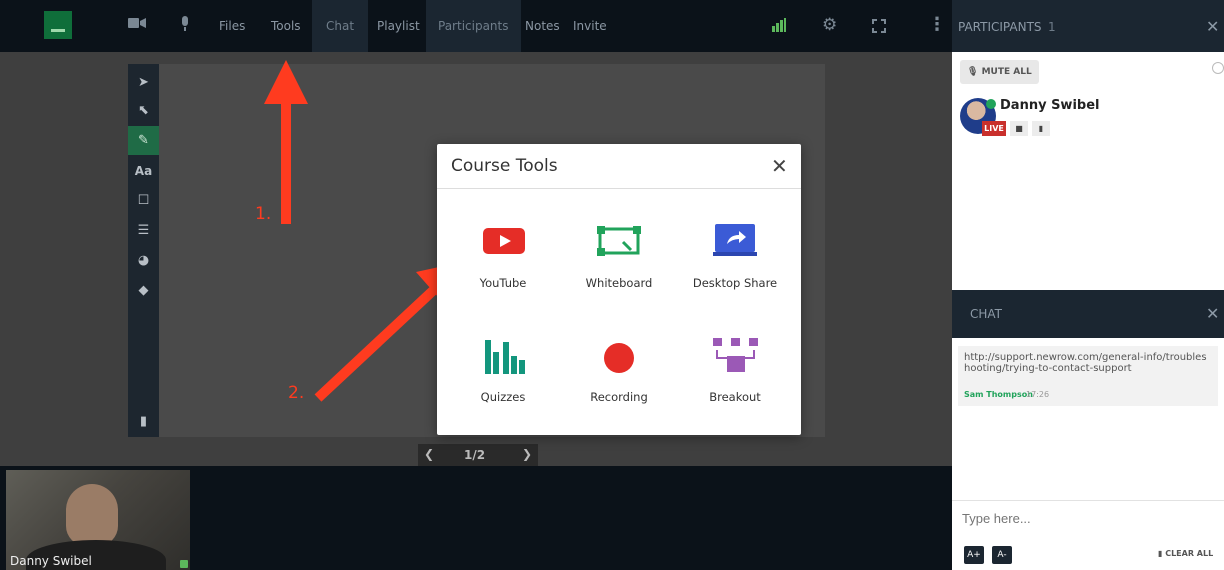 This screenshot has height=570, width=1224. Describe the element at coordinates (735, 240) in the screenshot. I see `desktop-share-icon` at that location.